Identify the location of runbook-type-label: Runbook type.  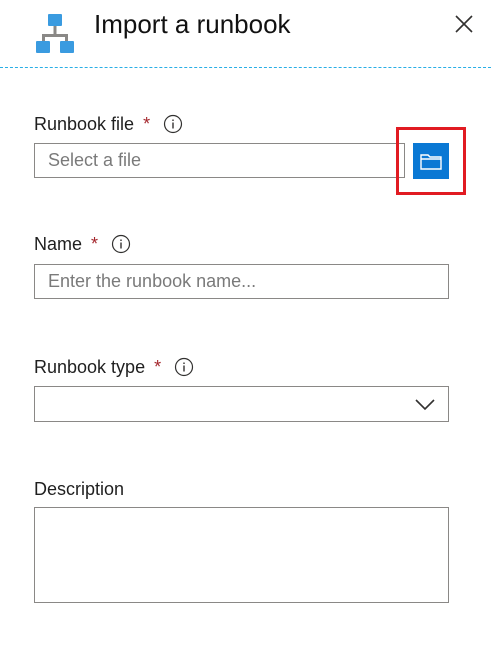
(90, 366).